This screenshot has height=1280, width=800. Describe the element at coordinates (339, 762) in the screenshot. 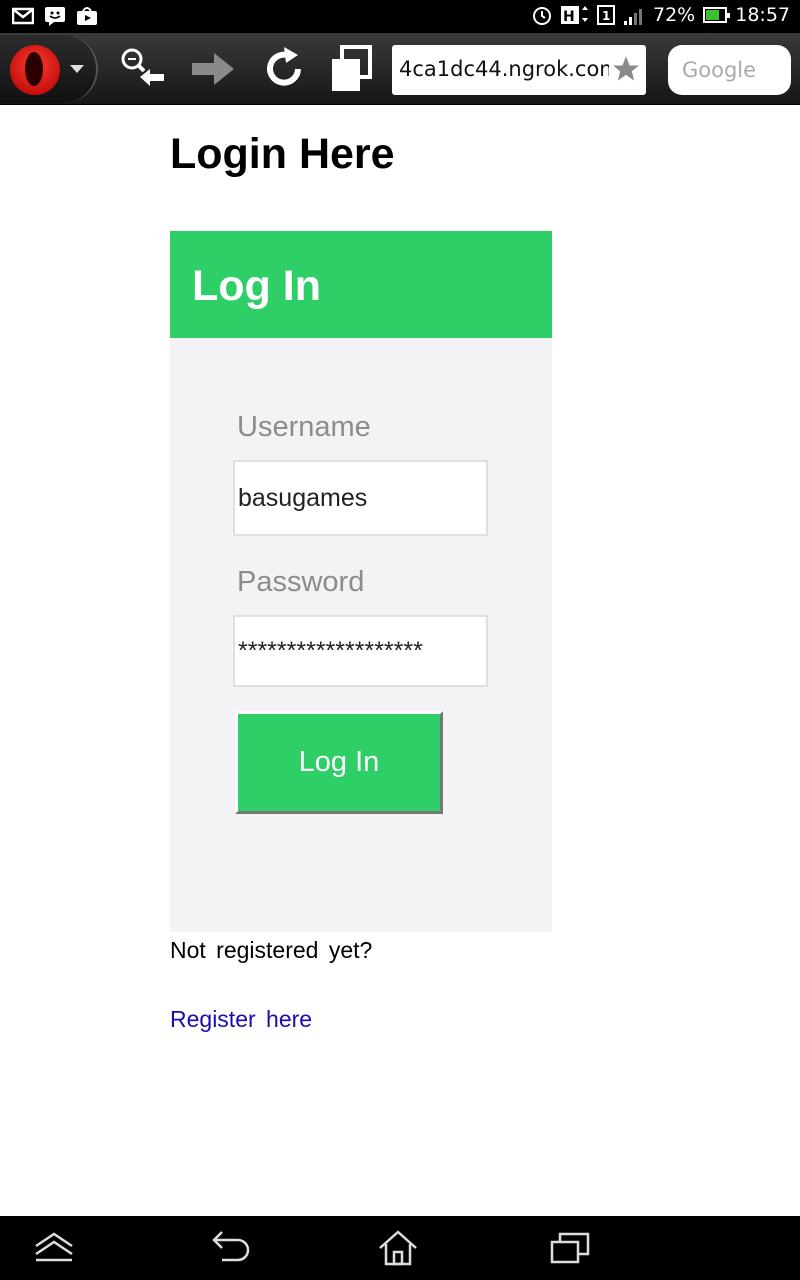

I see `login-button: Log In` at that location.